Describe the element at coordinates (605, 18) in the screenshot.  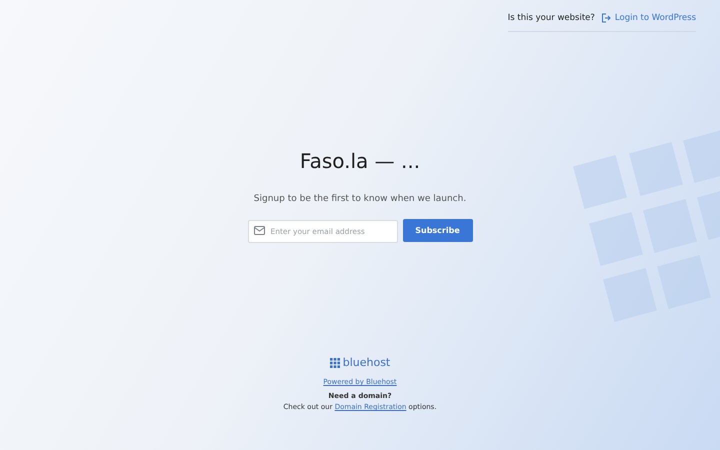
I see `login-icon` at that location.